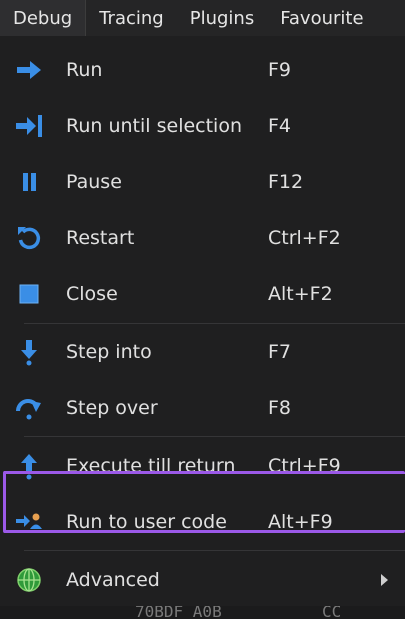  Describe the element at coordinates (131, 18) in the screenshot. I see `menu-tracing: Tracing` at that location.